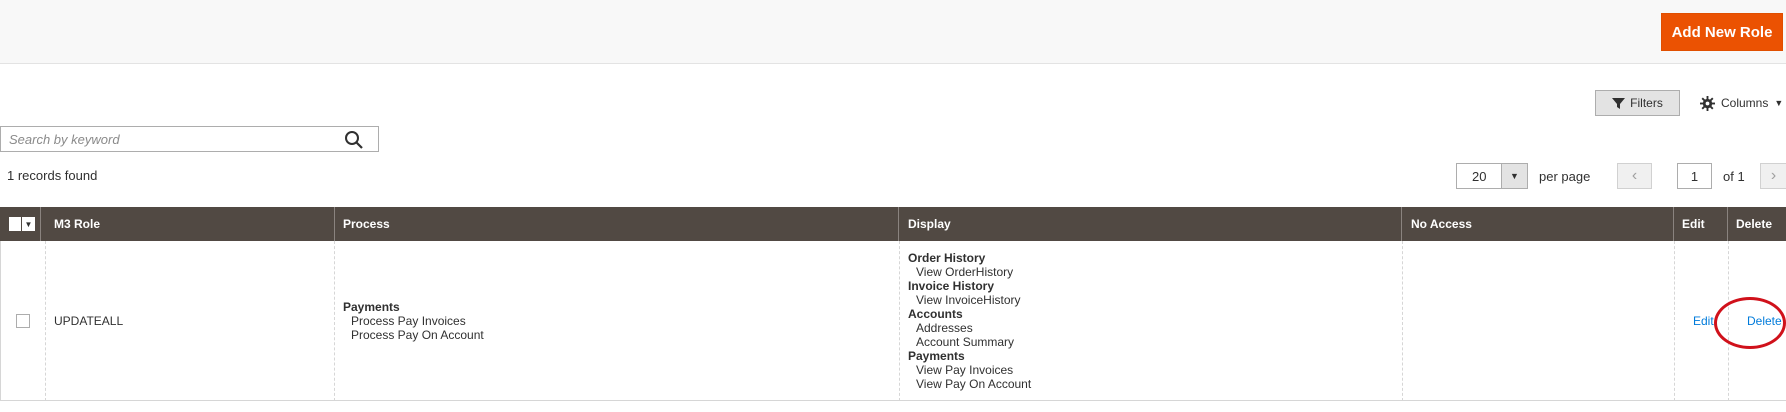 The width and height of the screenshot is (1786, 412). Describe the element at coordinates (1479, 176) in the screenshot. I see `per-page-value: 20` at that location.